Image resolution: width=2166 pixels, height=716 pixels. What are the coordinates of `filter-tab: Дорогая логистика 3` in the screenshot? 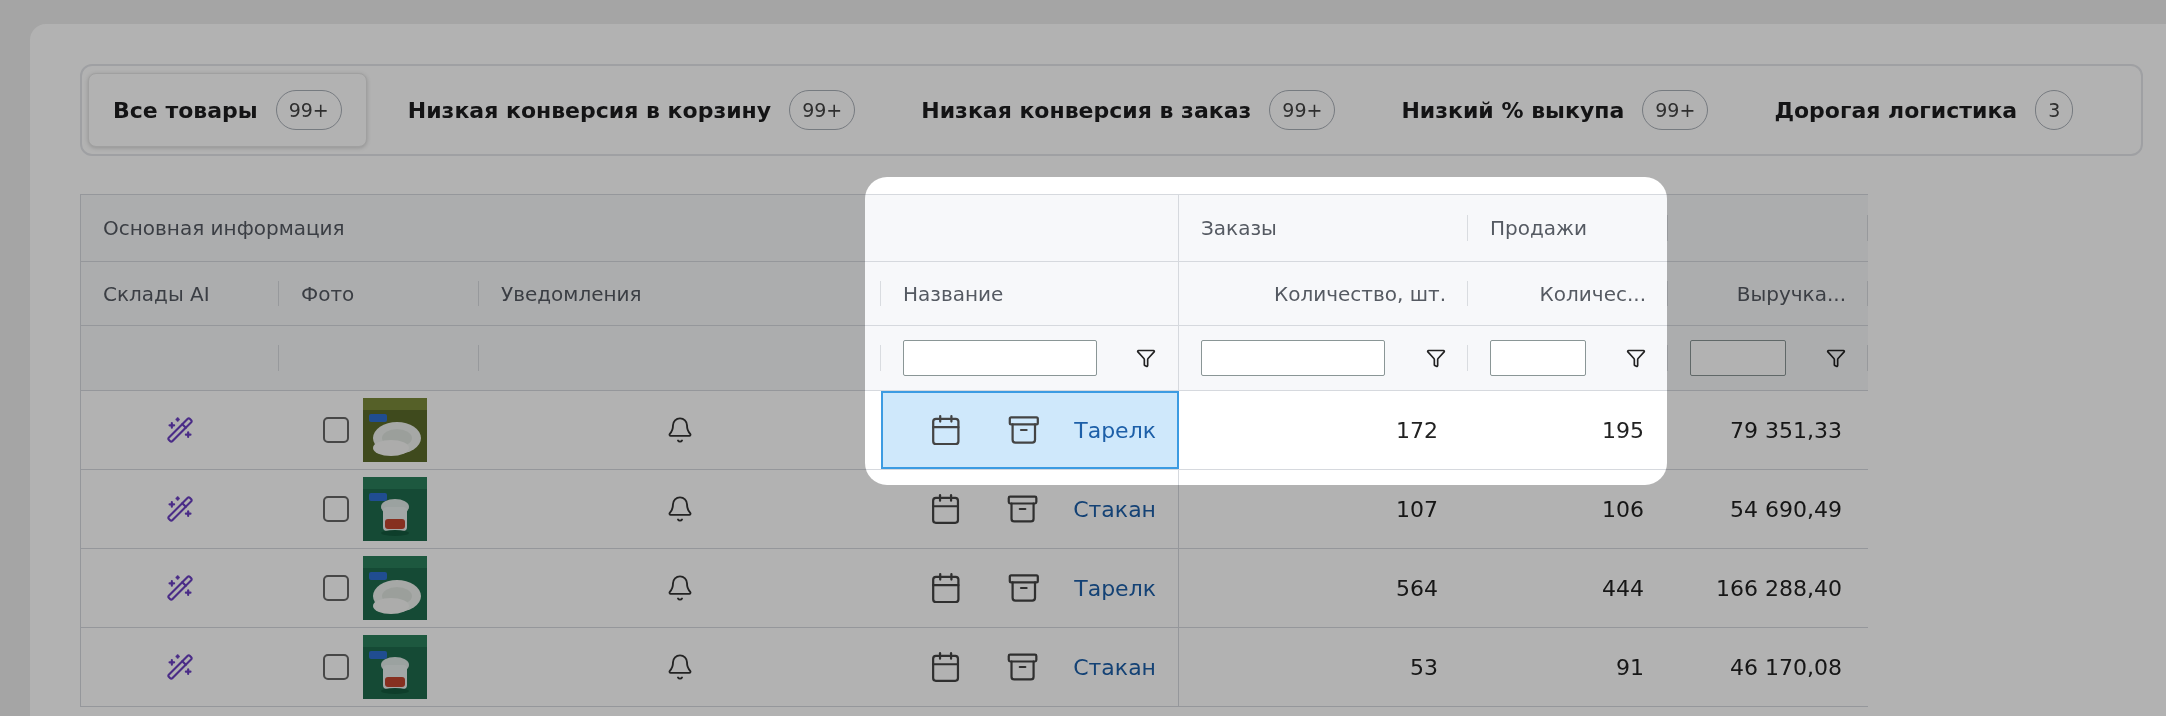 It's located at (1924, 110).